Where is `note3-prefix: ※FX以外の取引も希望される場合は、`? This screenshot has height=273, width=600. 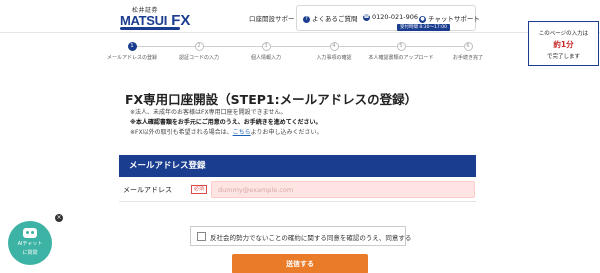
note3-prefix: ※FX以外の取引も希望される場合は、 is located at coordinates (181, 132).